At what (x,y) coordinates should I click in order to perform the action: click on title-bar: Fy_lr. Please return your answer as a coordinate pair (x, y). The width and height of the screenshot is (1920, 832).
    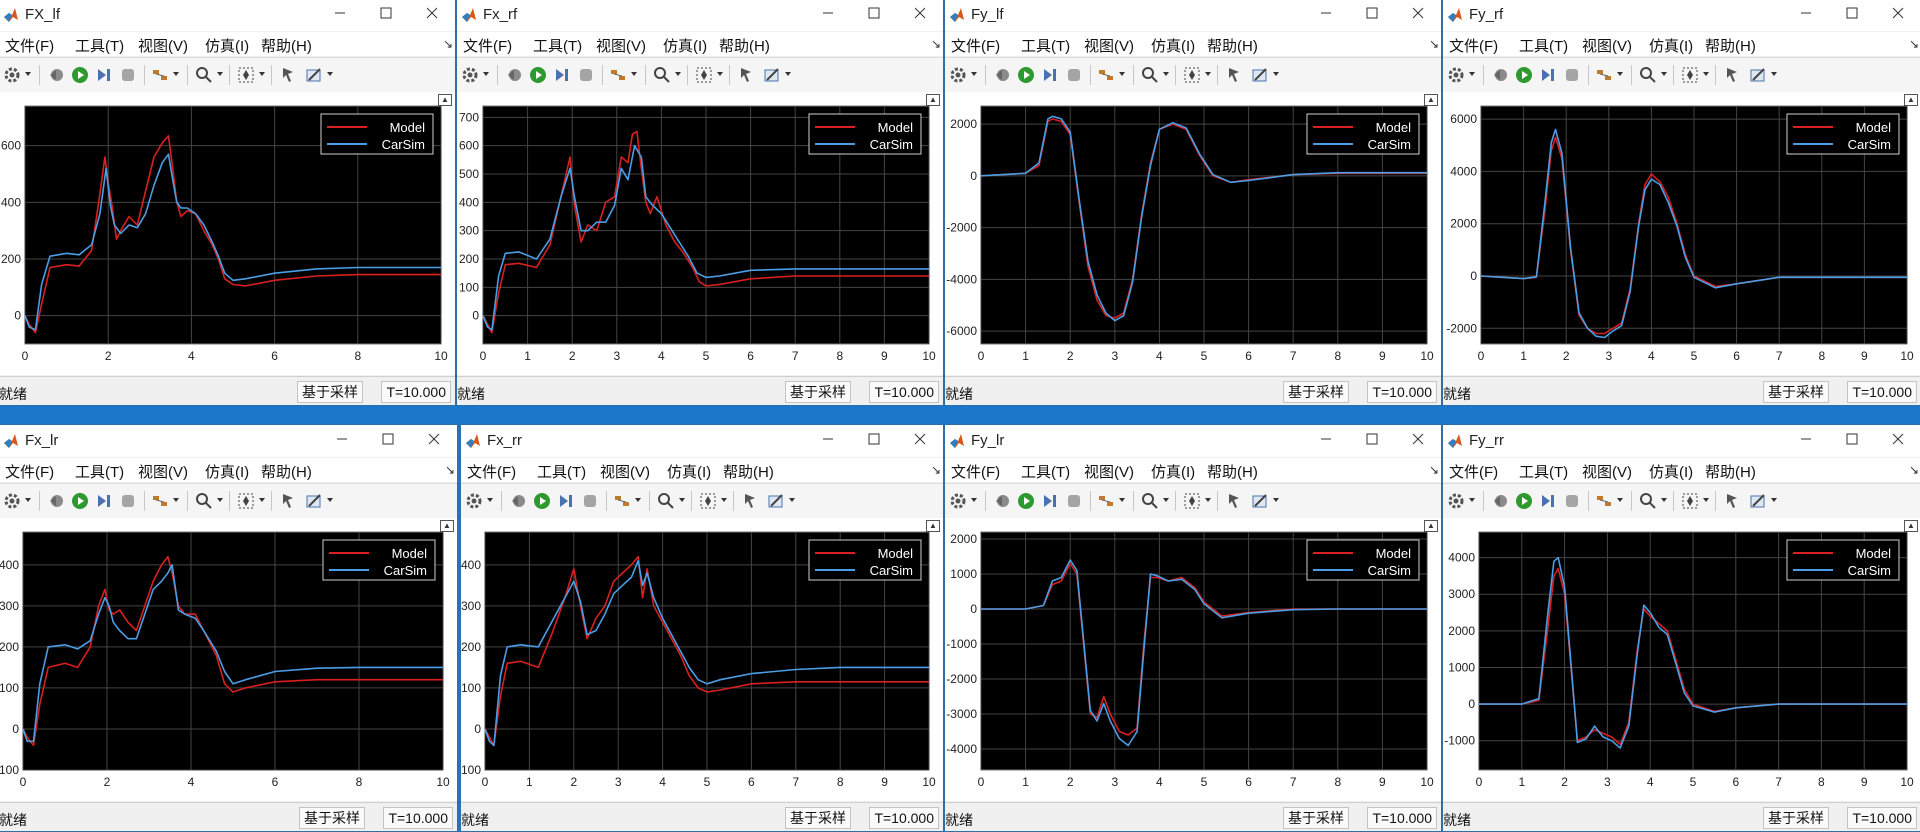
    Looking at the image, I should click on (1193, 441).